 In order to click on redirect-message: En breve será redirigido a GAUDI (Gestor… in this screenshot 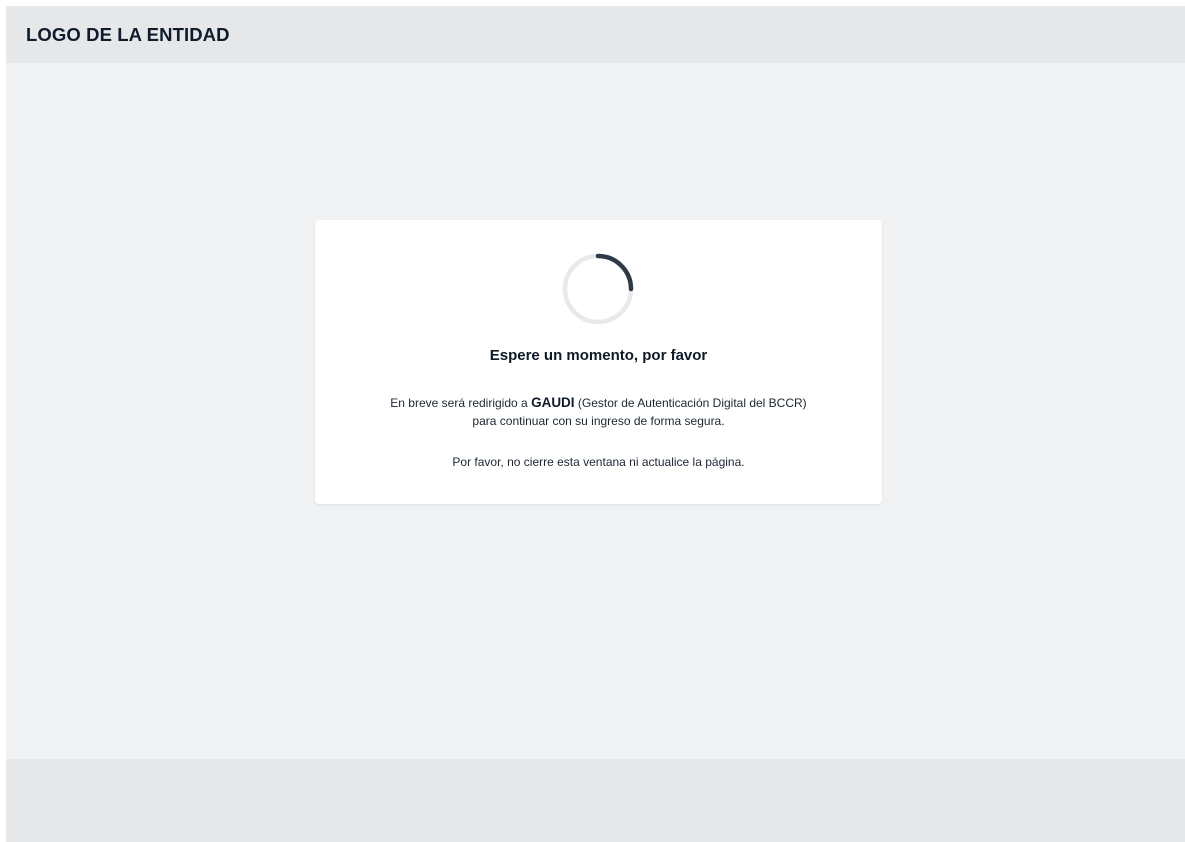, I will do `click(598, 402)`.